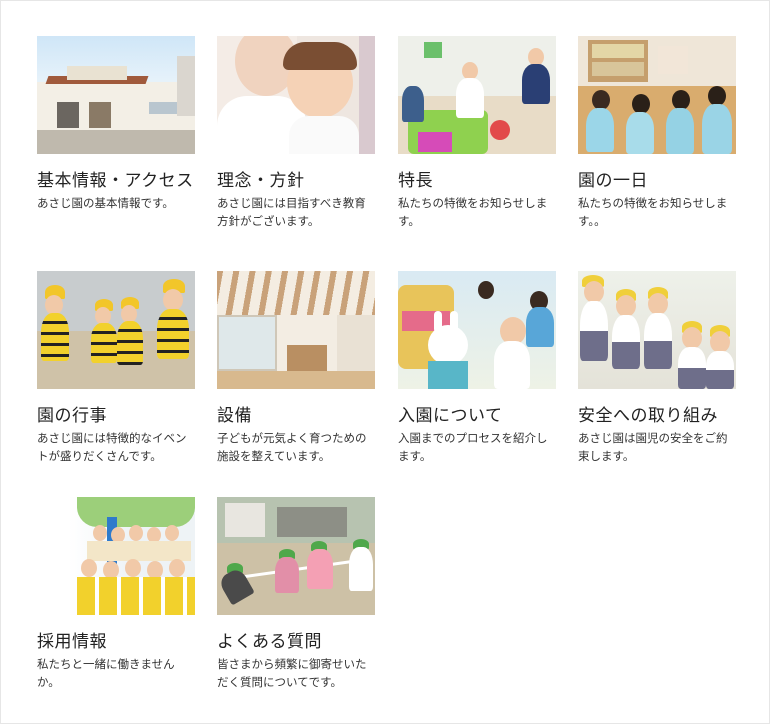 This screenshot has height=724, width=770. I want to click on card-faq: よくある質問 皆さまから頻繁に御寄せいただく質問についてです。, so click(296, 594).